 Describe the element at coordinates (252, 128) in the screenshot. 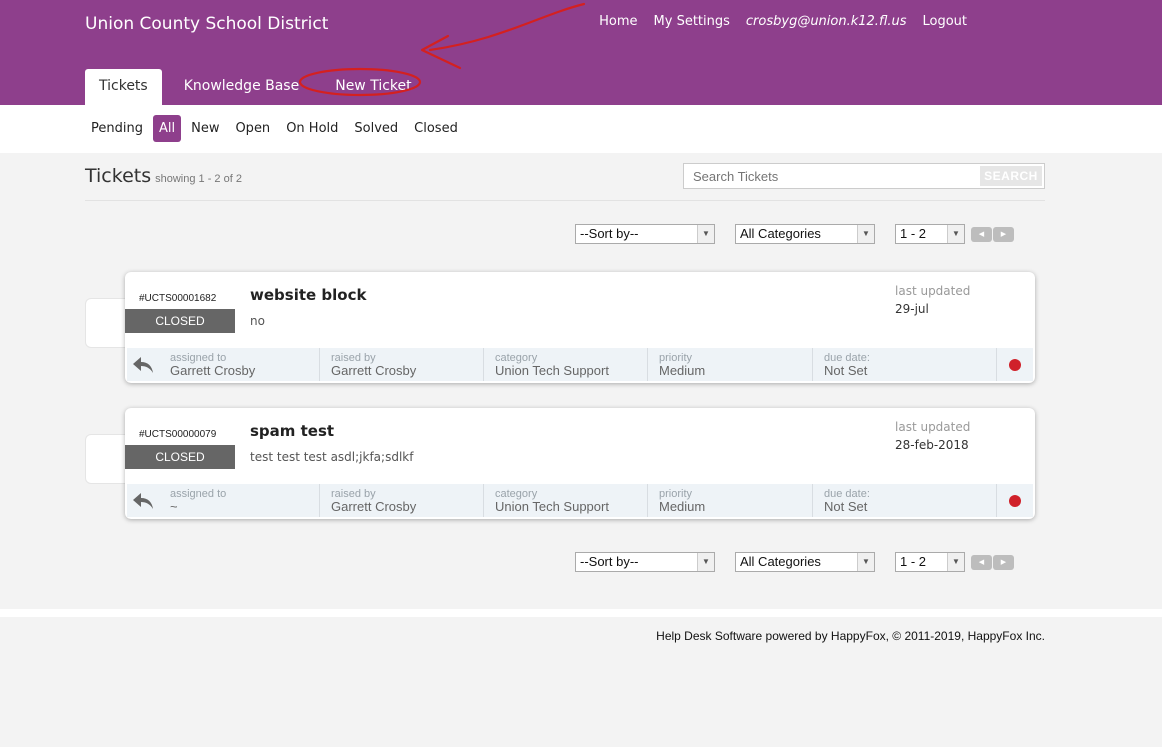

I see `filter-open: Open` at that location.